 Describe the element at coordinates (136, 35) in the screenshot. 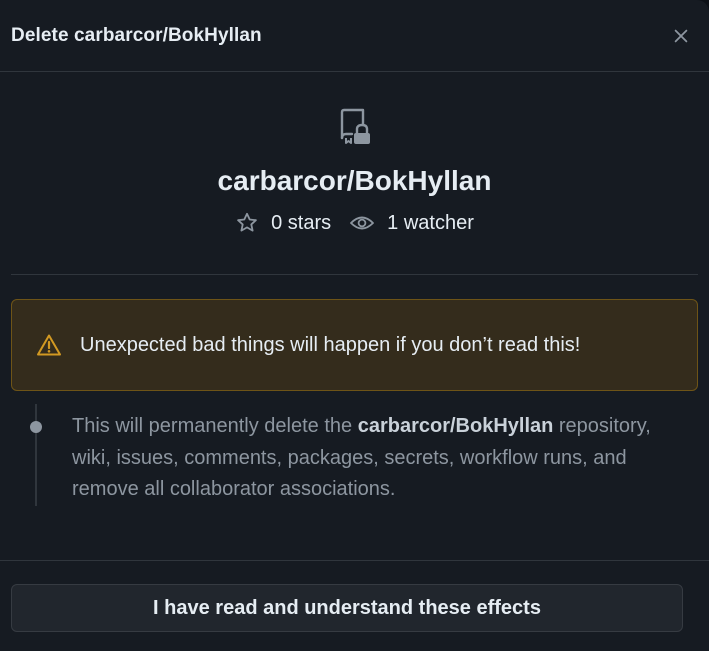

I see `dialog-title: Delete carbarcor/BokHyllan` at that location.